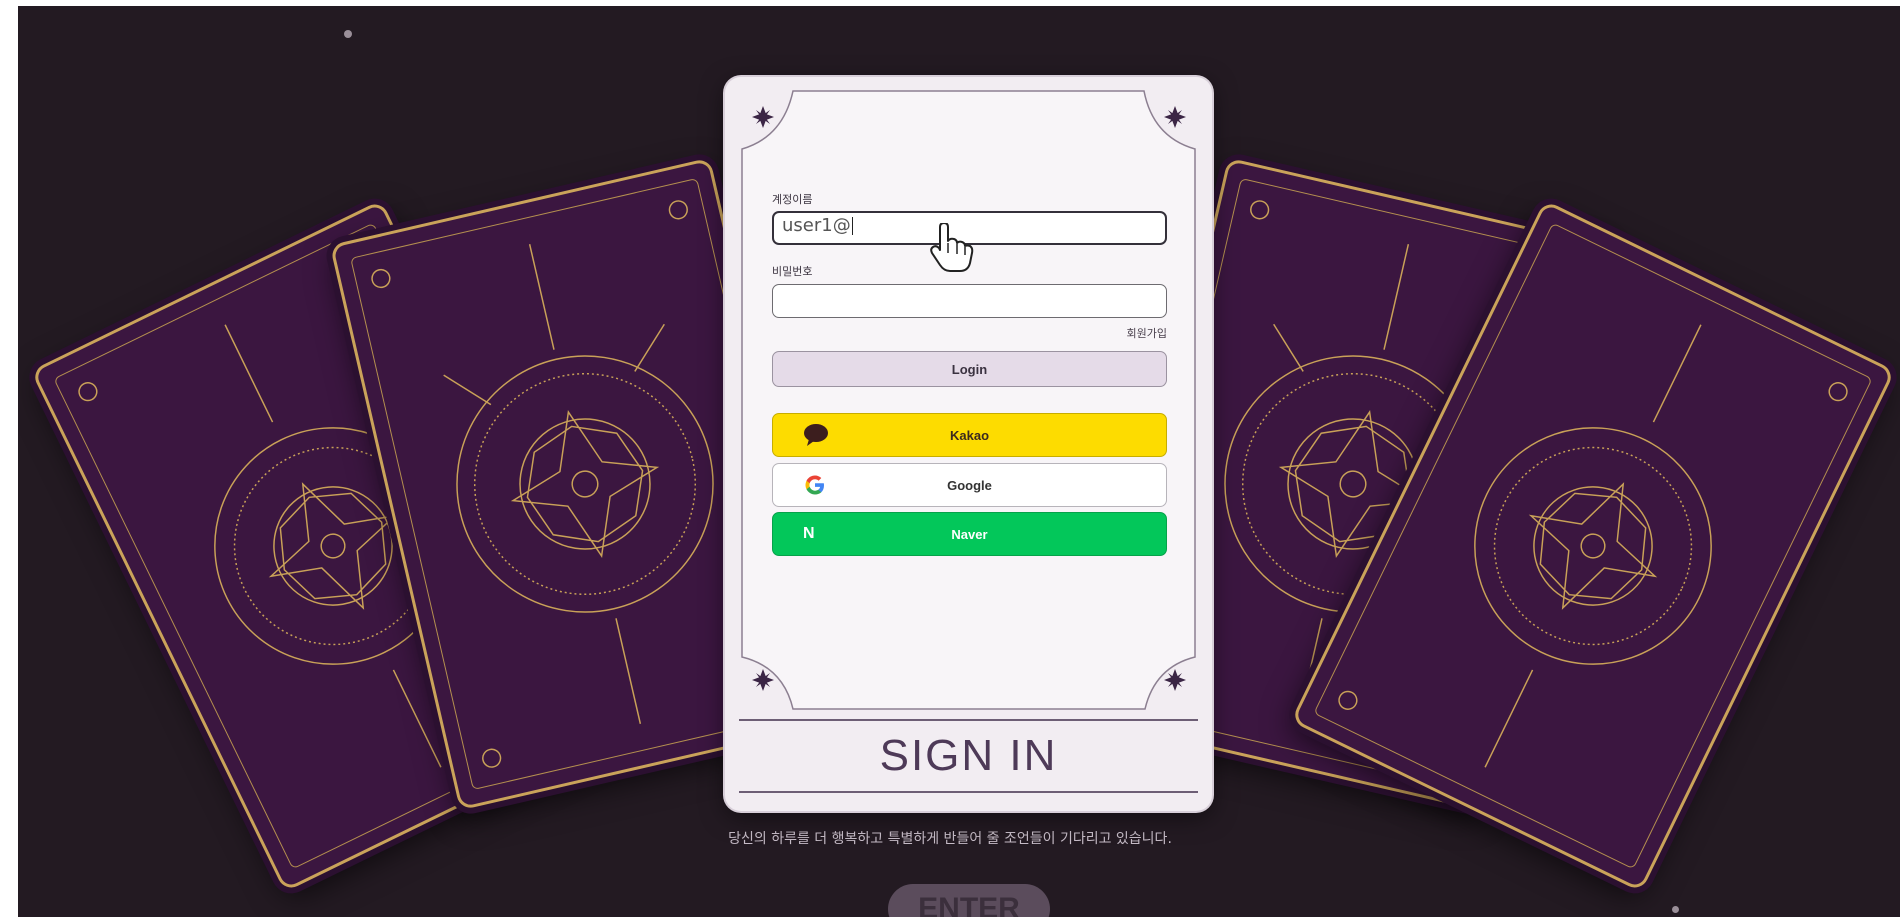  Describe the element at coordinates (816, 435) in the screenshot. I see `kakao-speech-bubble-icon` at that location.